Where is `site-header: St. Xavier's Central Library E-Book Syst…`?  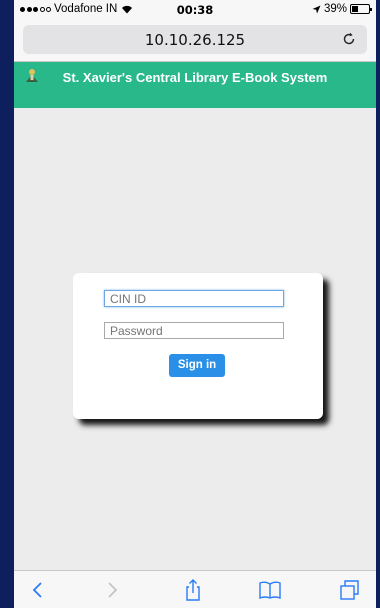 site-header: St. Xavier's Central Library E-Book Syst… is located at coordinates (195, 85).